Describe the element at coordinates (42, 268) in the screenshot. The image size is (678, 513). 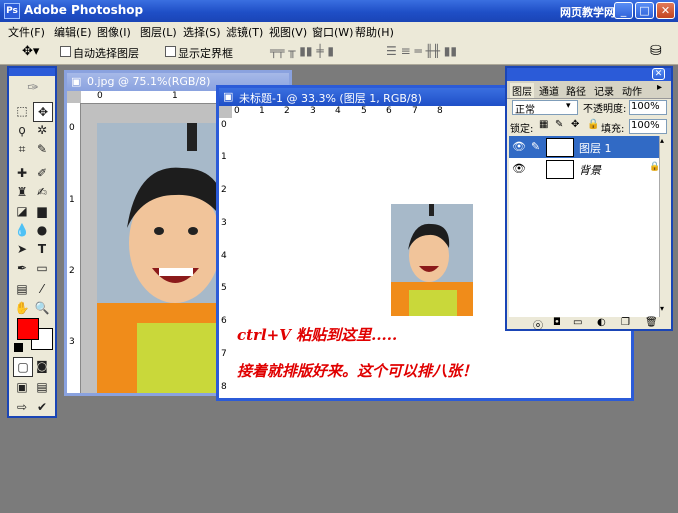
I see `shape-tool-icon: ▭` at that location.